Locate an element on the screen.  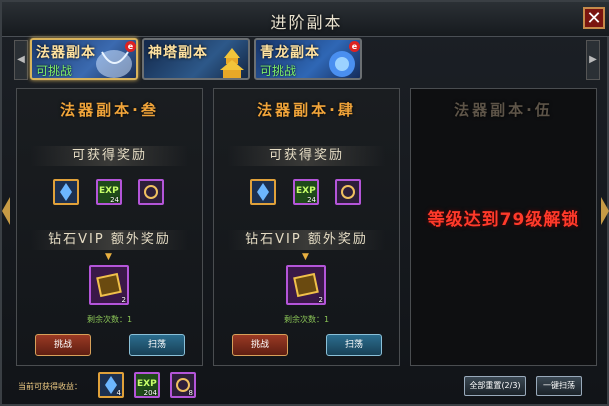
item-count: 204 is located at coordinates (150, 393).